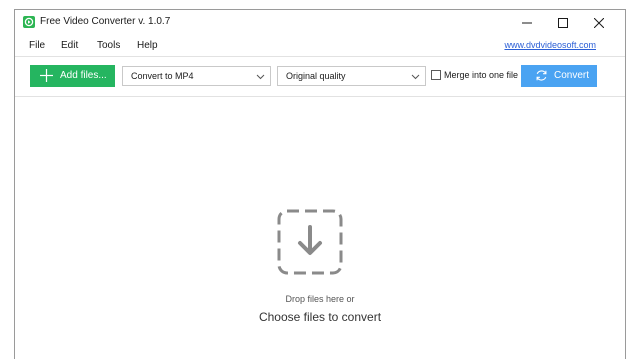 This screenshot has height=359, width=640. Describe the element at coordinates (108, 45) in the screenshot. I see `menu-tools: Tools` at that location.